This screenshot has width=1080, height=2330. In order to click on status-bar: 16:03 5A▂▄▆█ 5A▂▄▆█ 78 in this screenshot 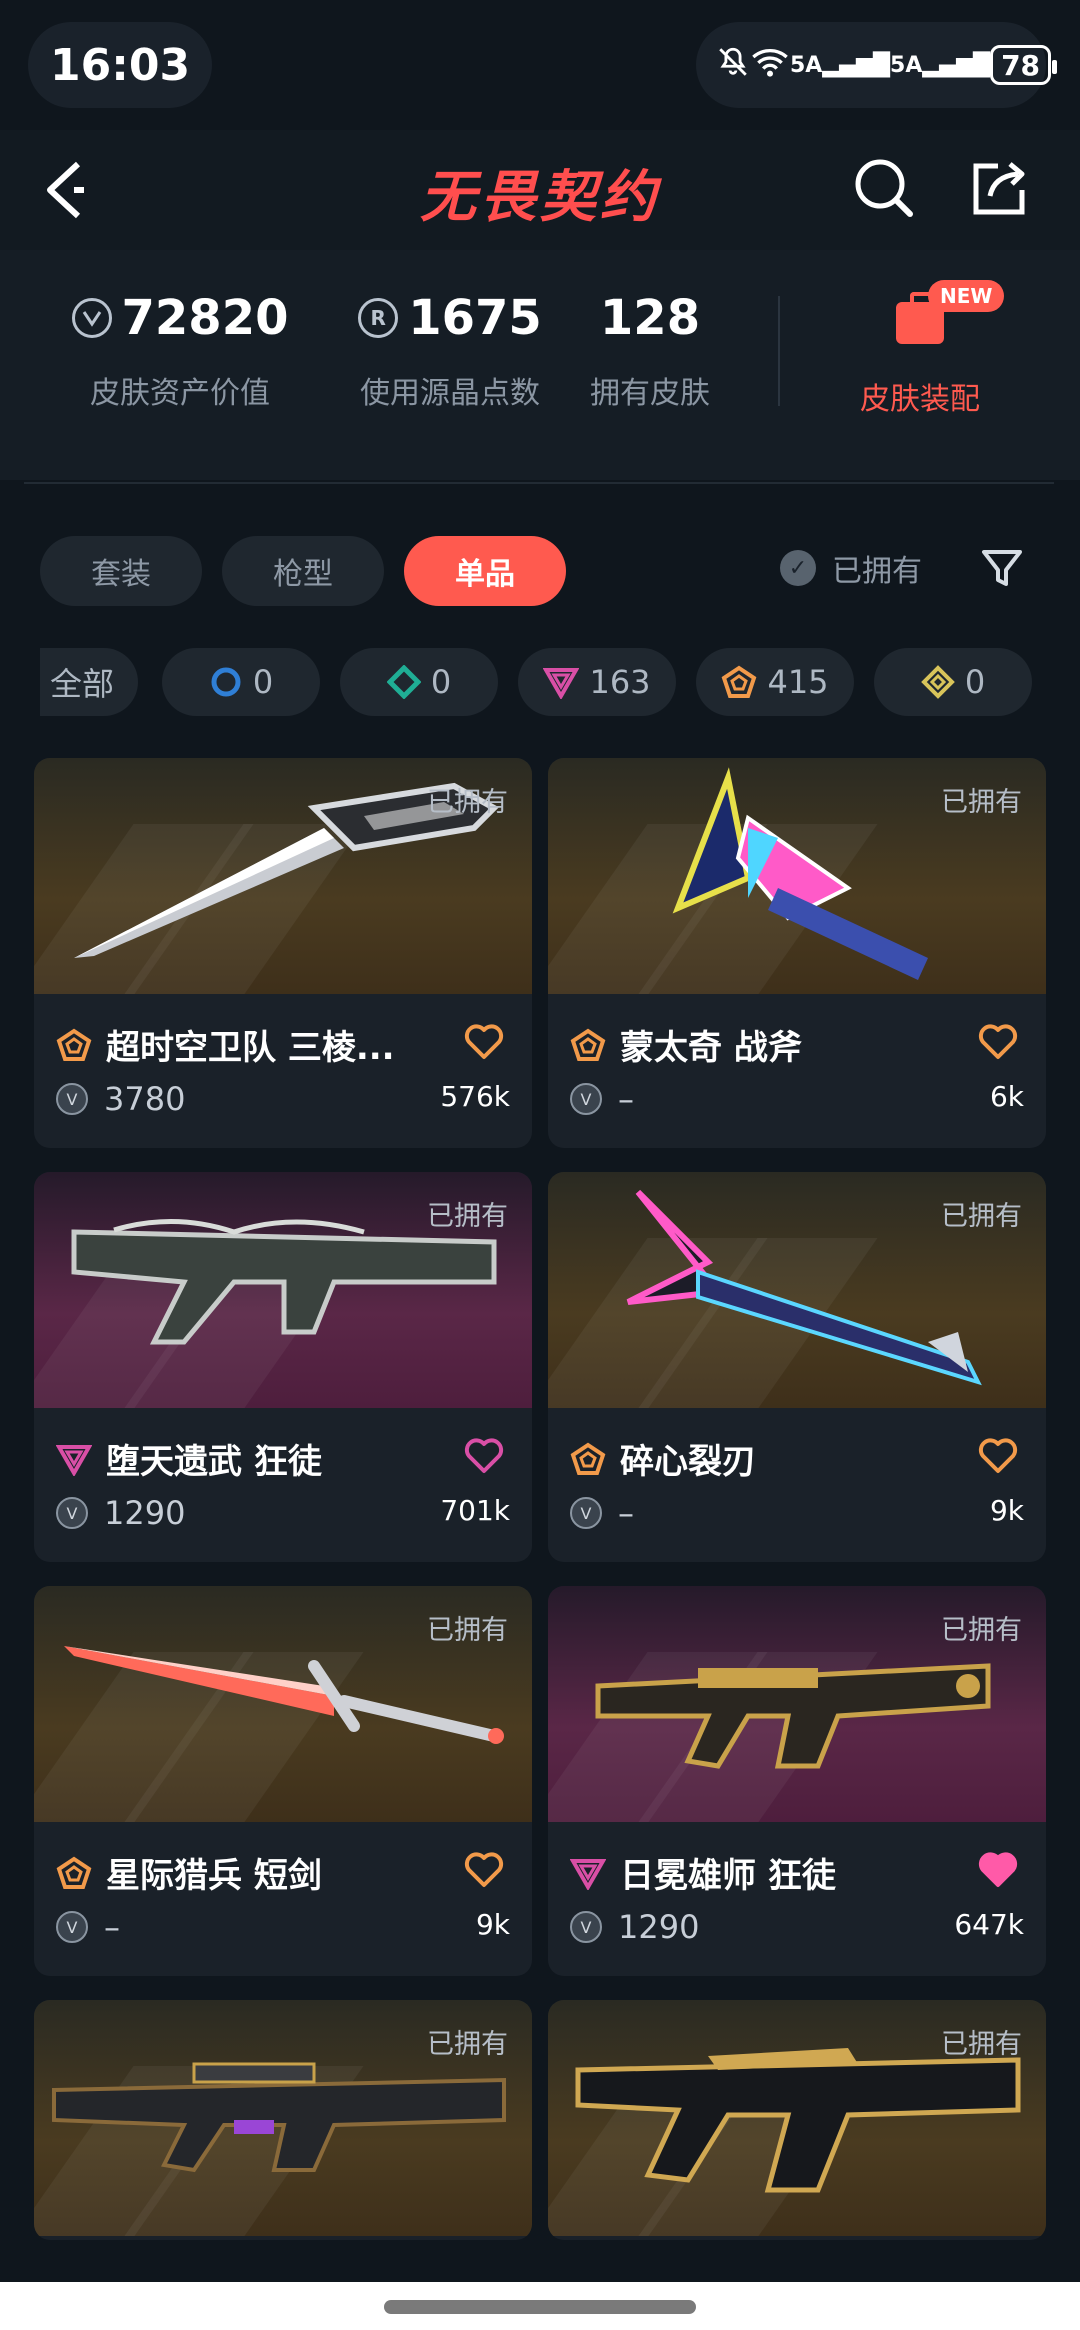, I will do `click(540, 65)`.